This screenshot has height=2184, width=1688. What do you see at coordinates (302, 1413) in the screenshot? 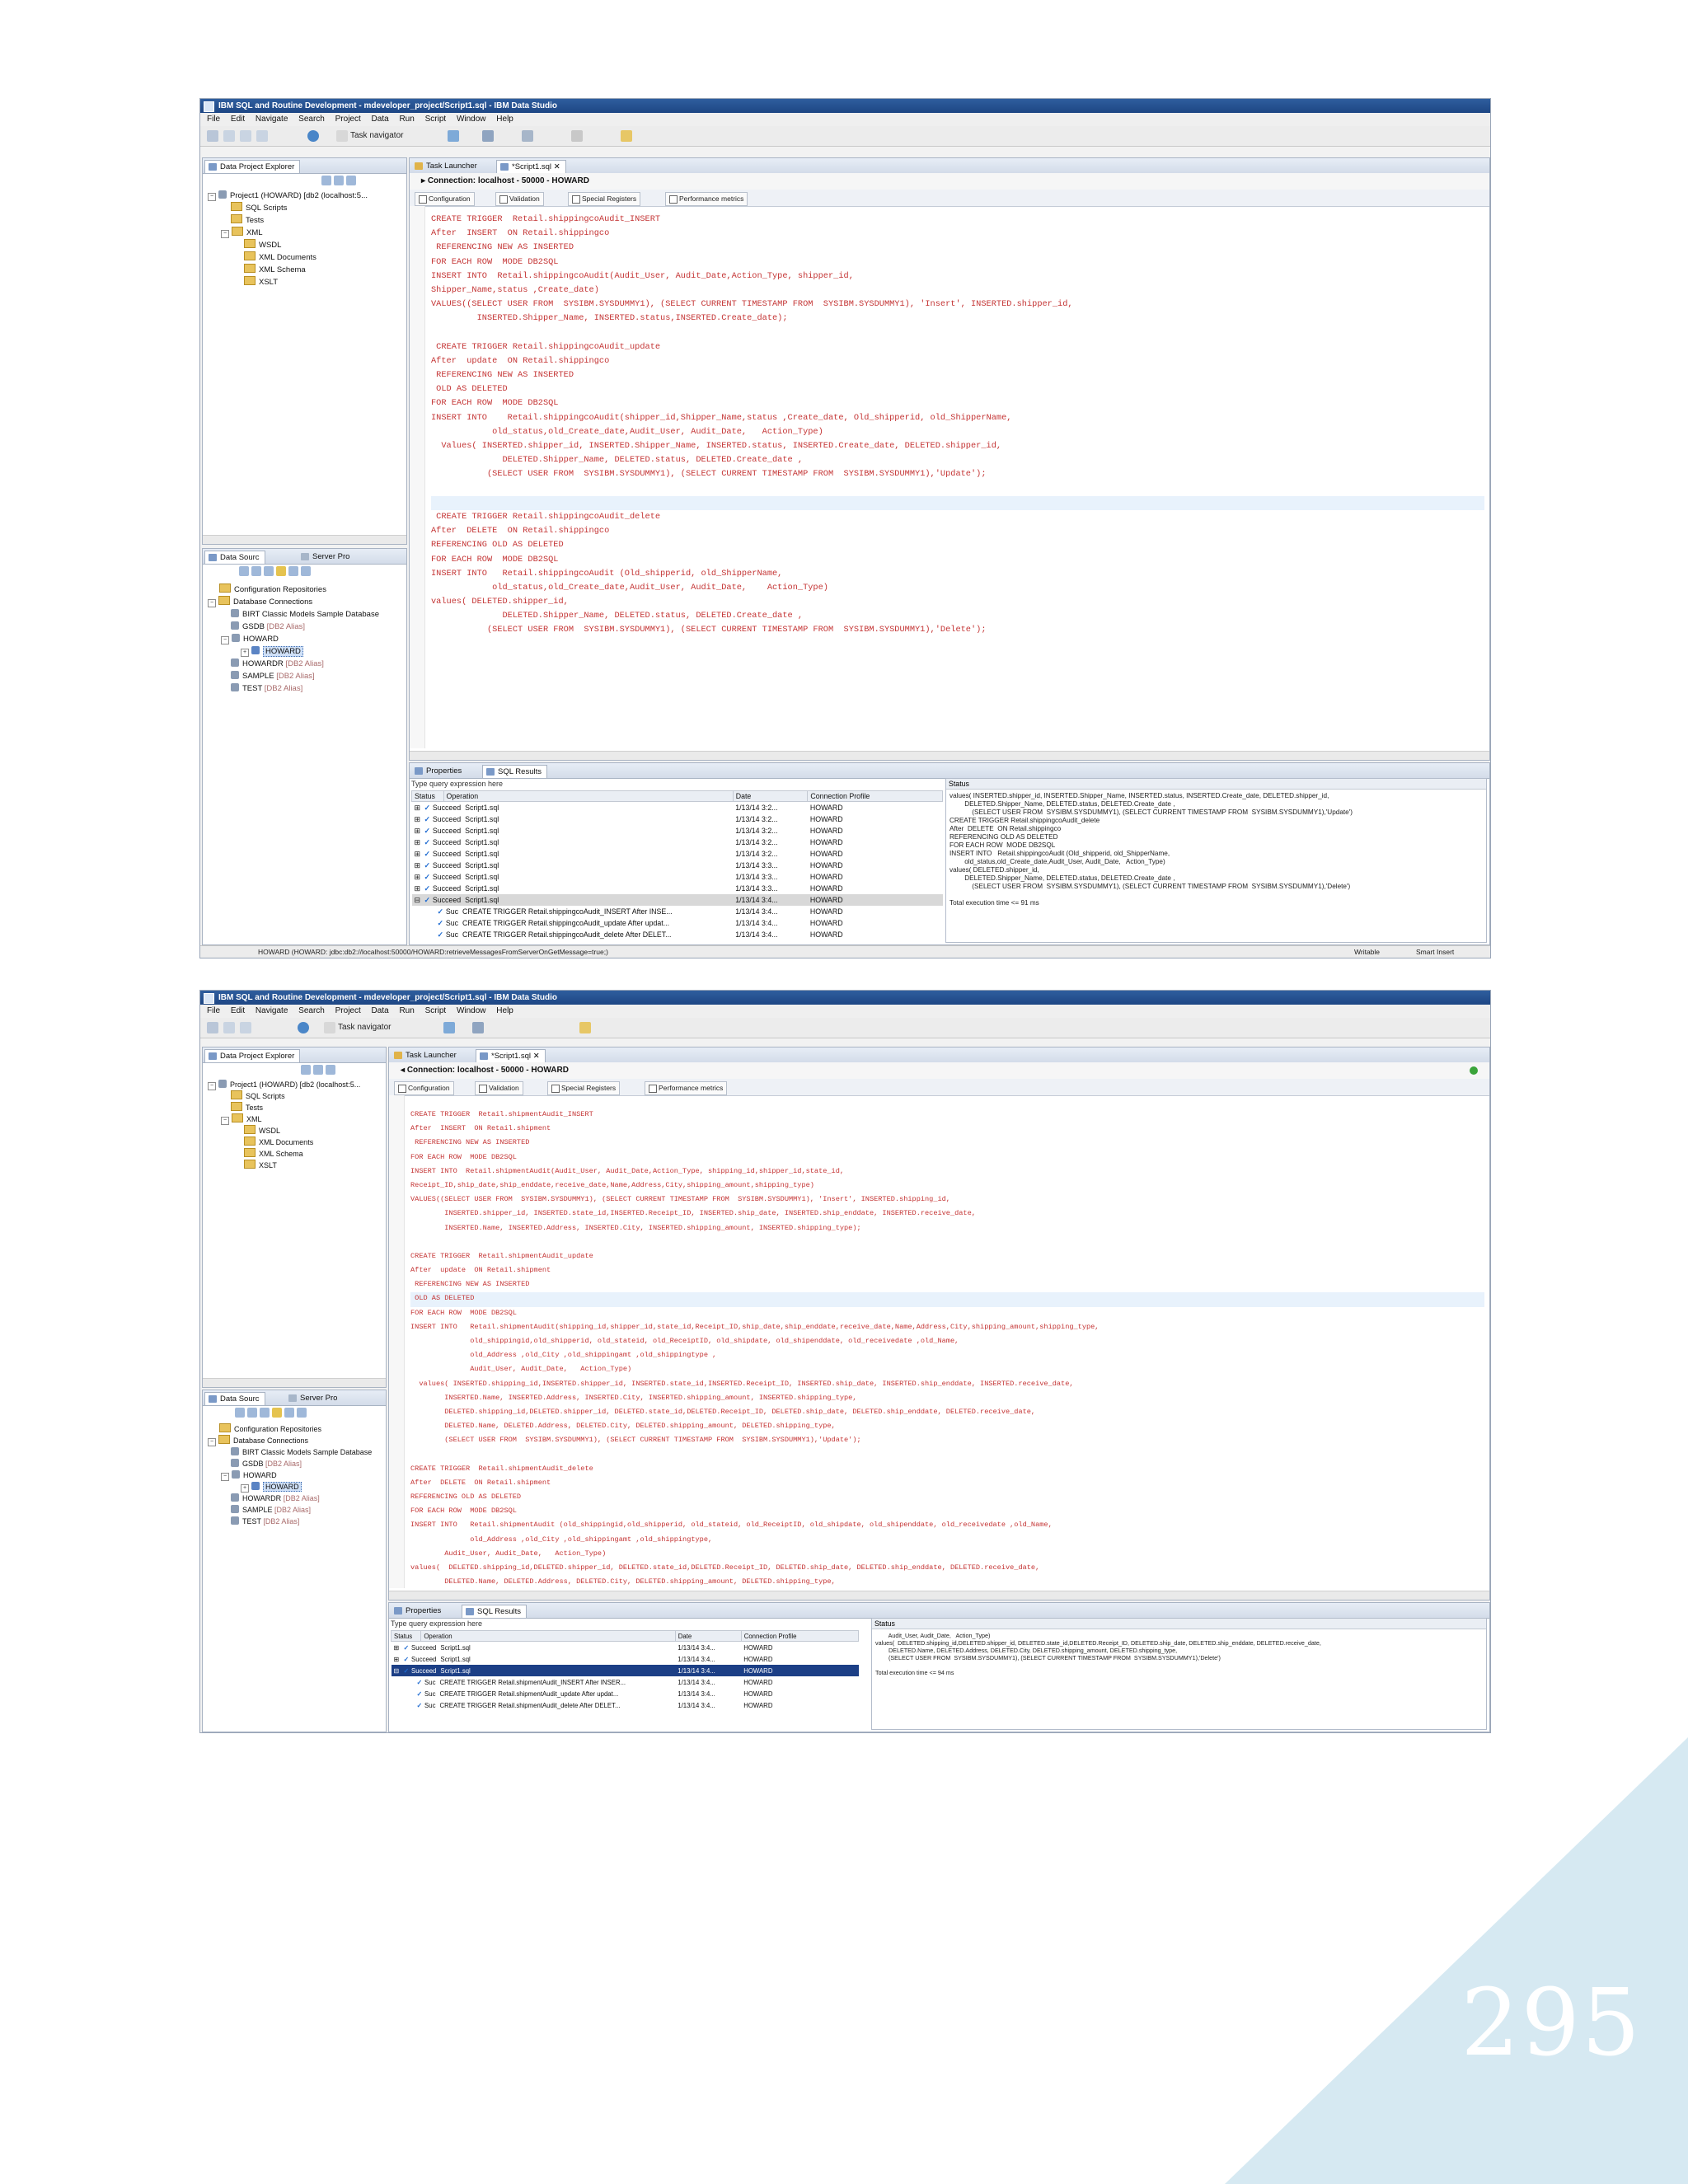
I see `properties-icon` at bounding box center [302, 1413].